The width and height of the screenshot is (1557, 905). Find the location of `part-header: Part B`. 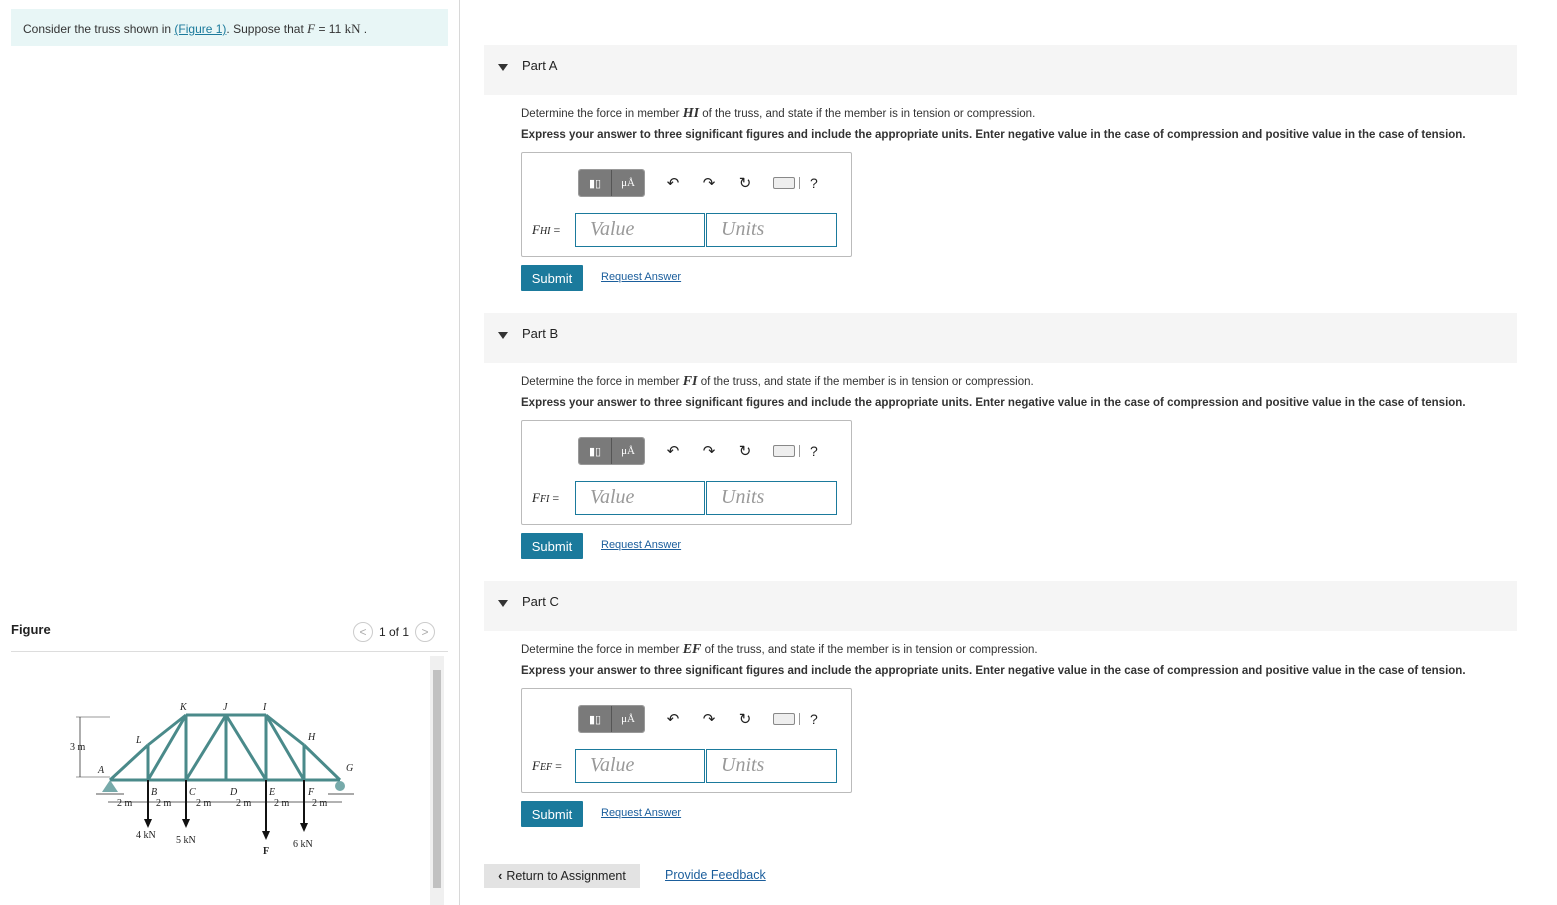

part-header: Part B is located at coordinates (1000, 338).